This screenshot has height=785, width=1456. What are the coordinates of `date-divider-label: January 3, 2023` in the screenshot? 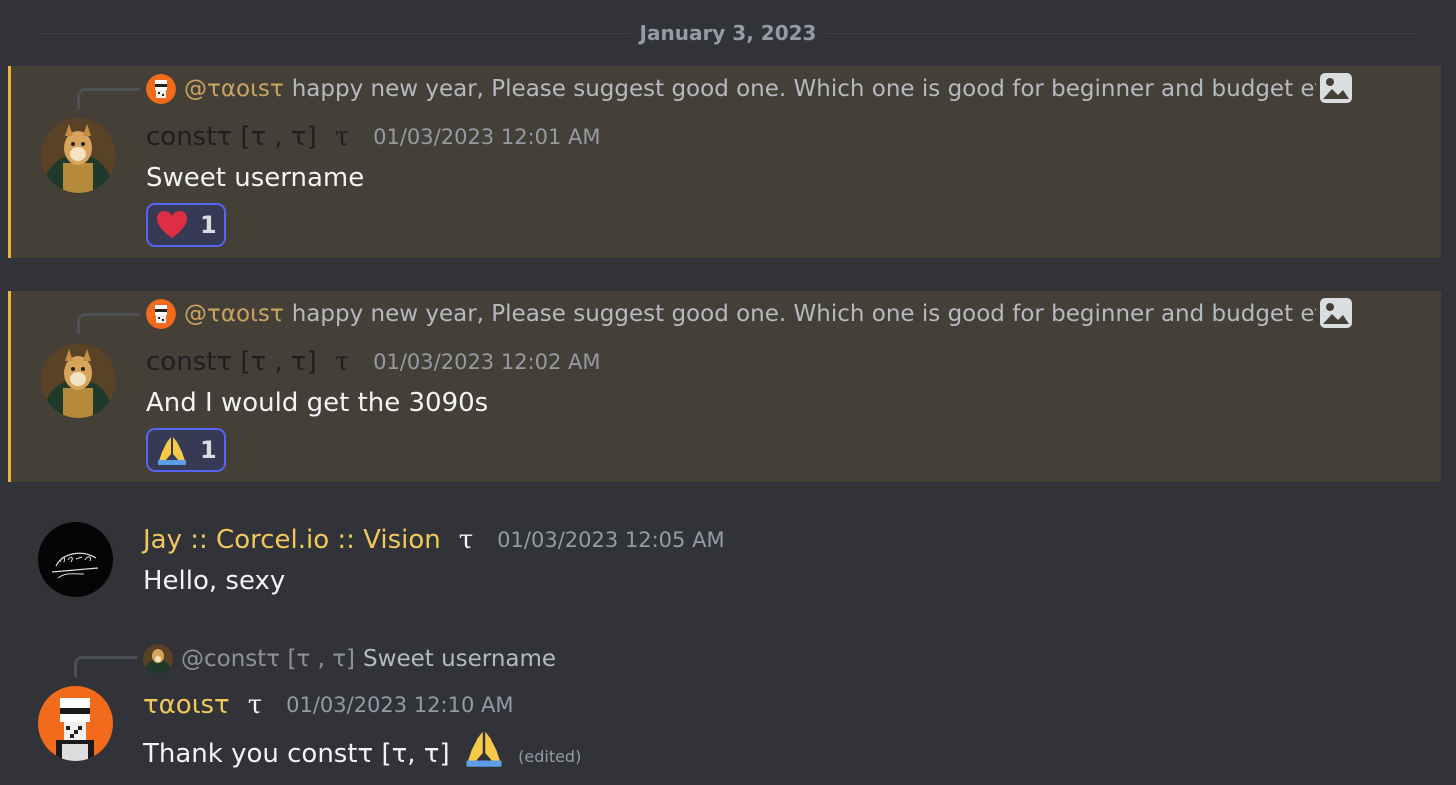 It's located at (728, 33).